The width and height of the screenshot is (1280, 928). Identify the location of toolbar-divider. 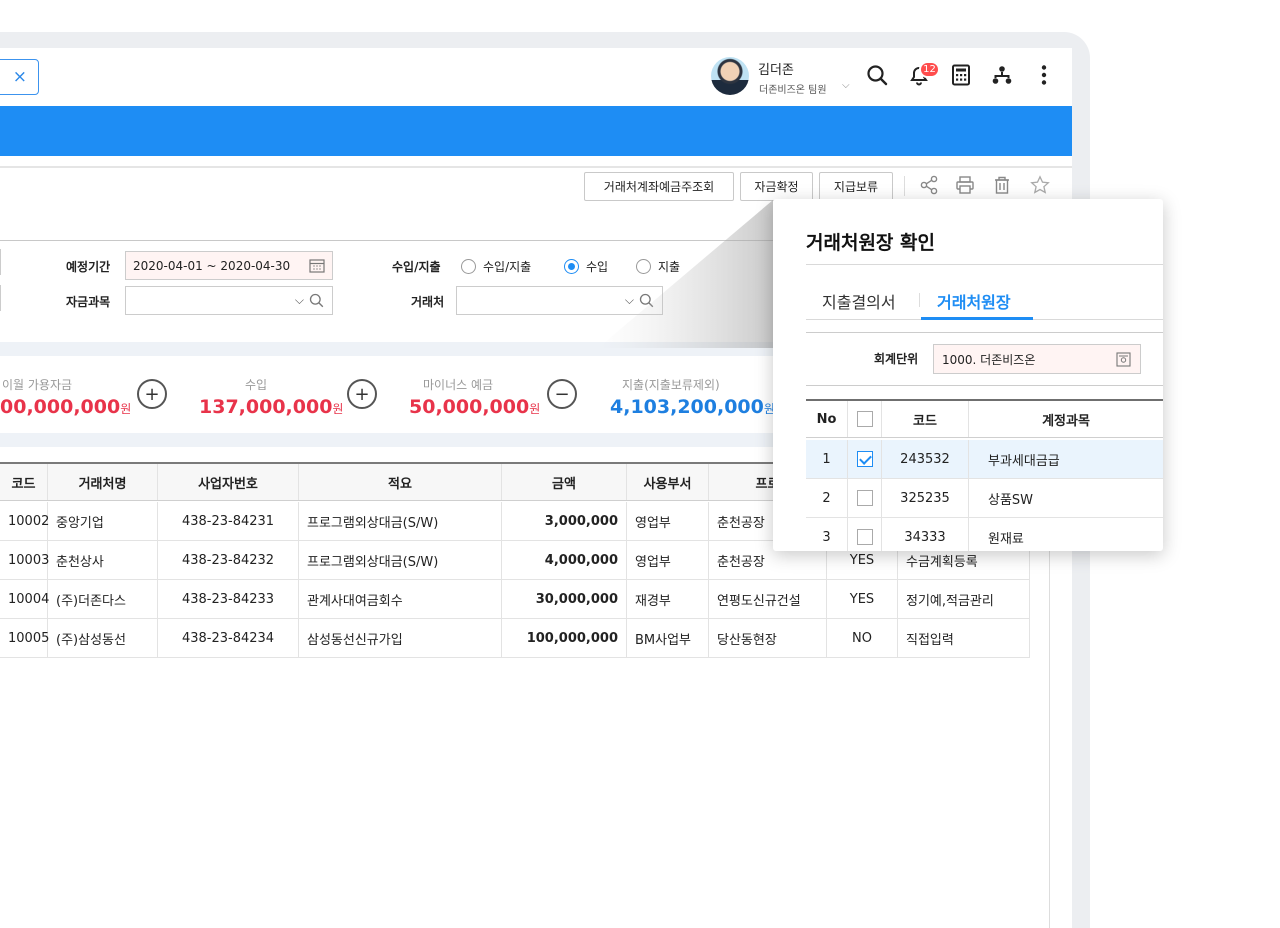
(904, 186).